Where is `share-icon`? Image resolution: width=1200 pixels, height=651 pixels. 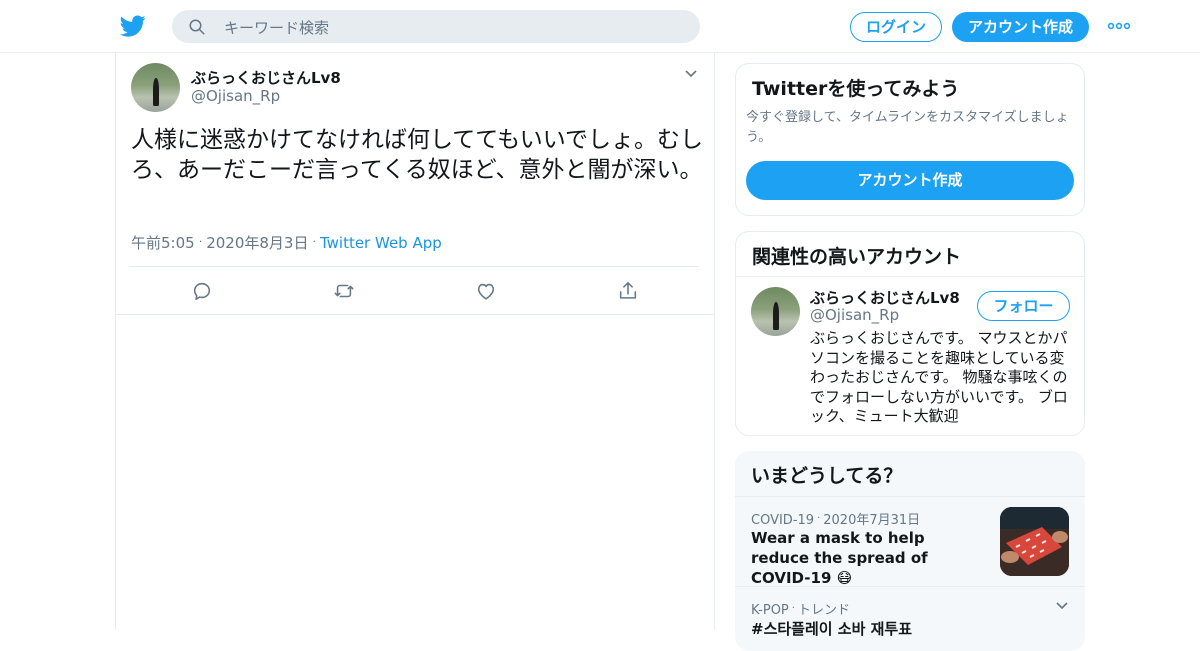
share-icon is located at coordinates (628, 291).